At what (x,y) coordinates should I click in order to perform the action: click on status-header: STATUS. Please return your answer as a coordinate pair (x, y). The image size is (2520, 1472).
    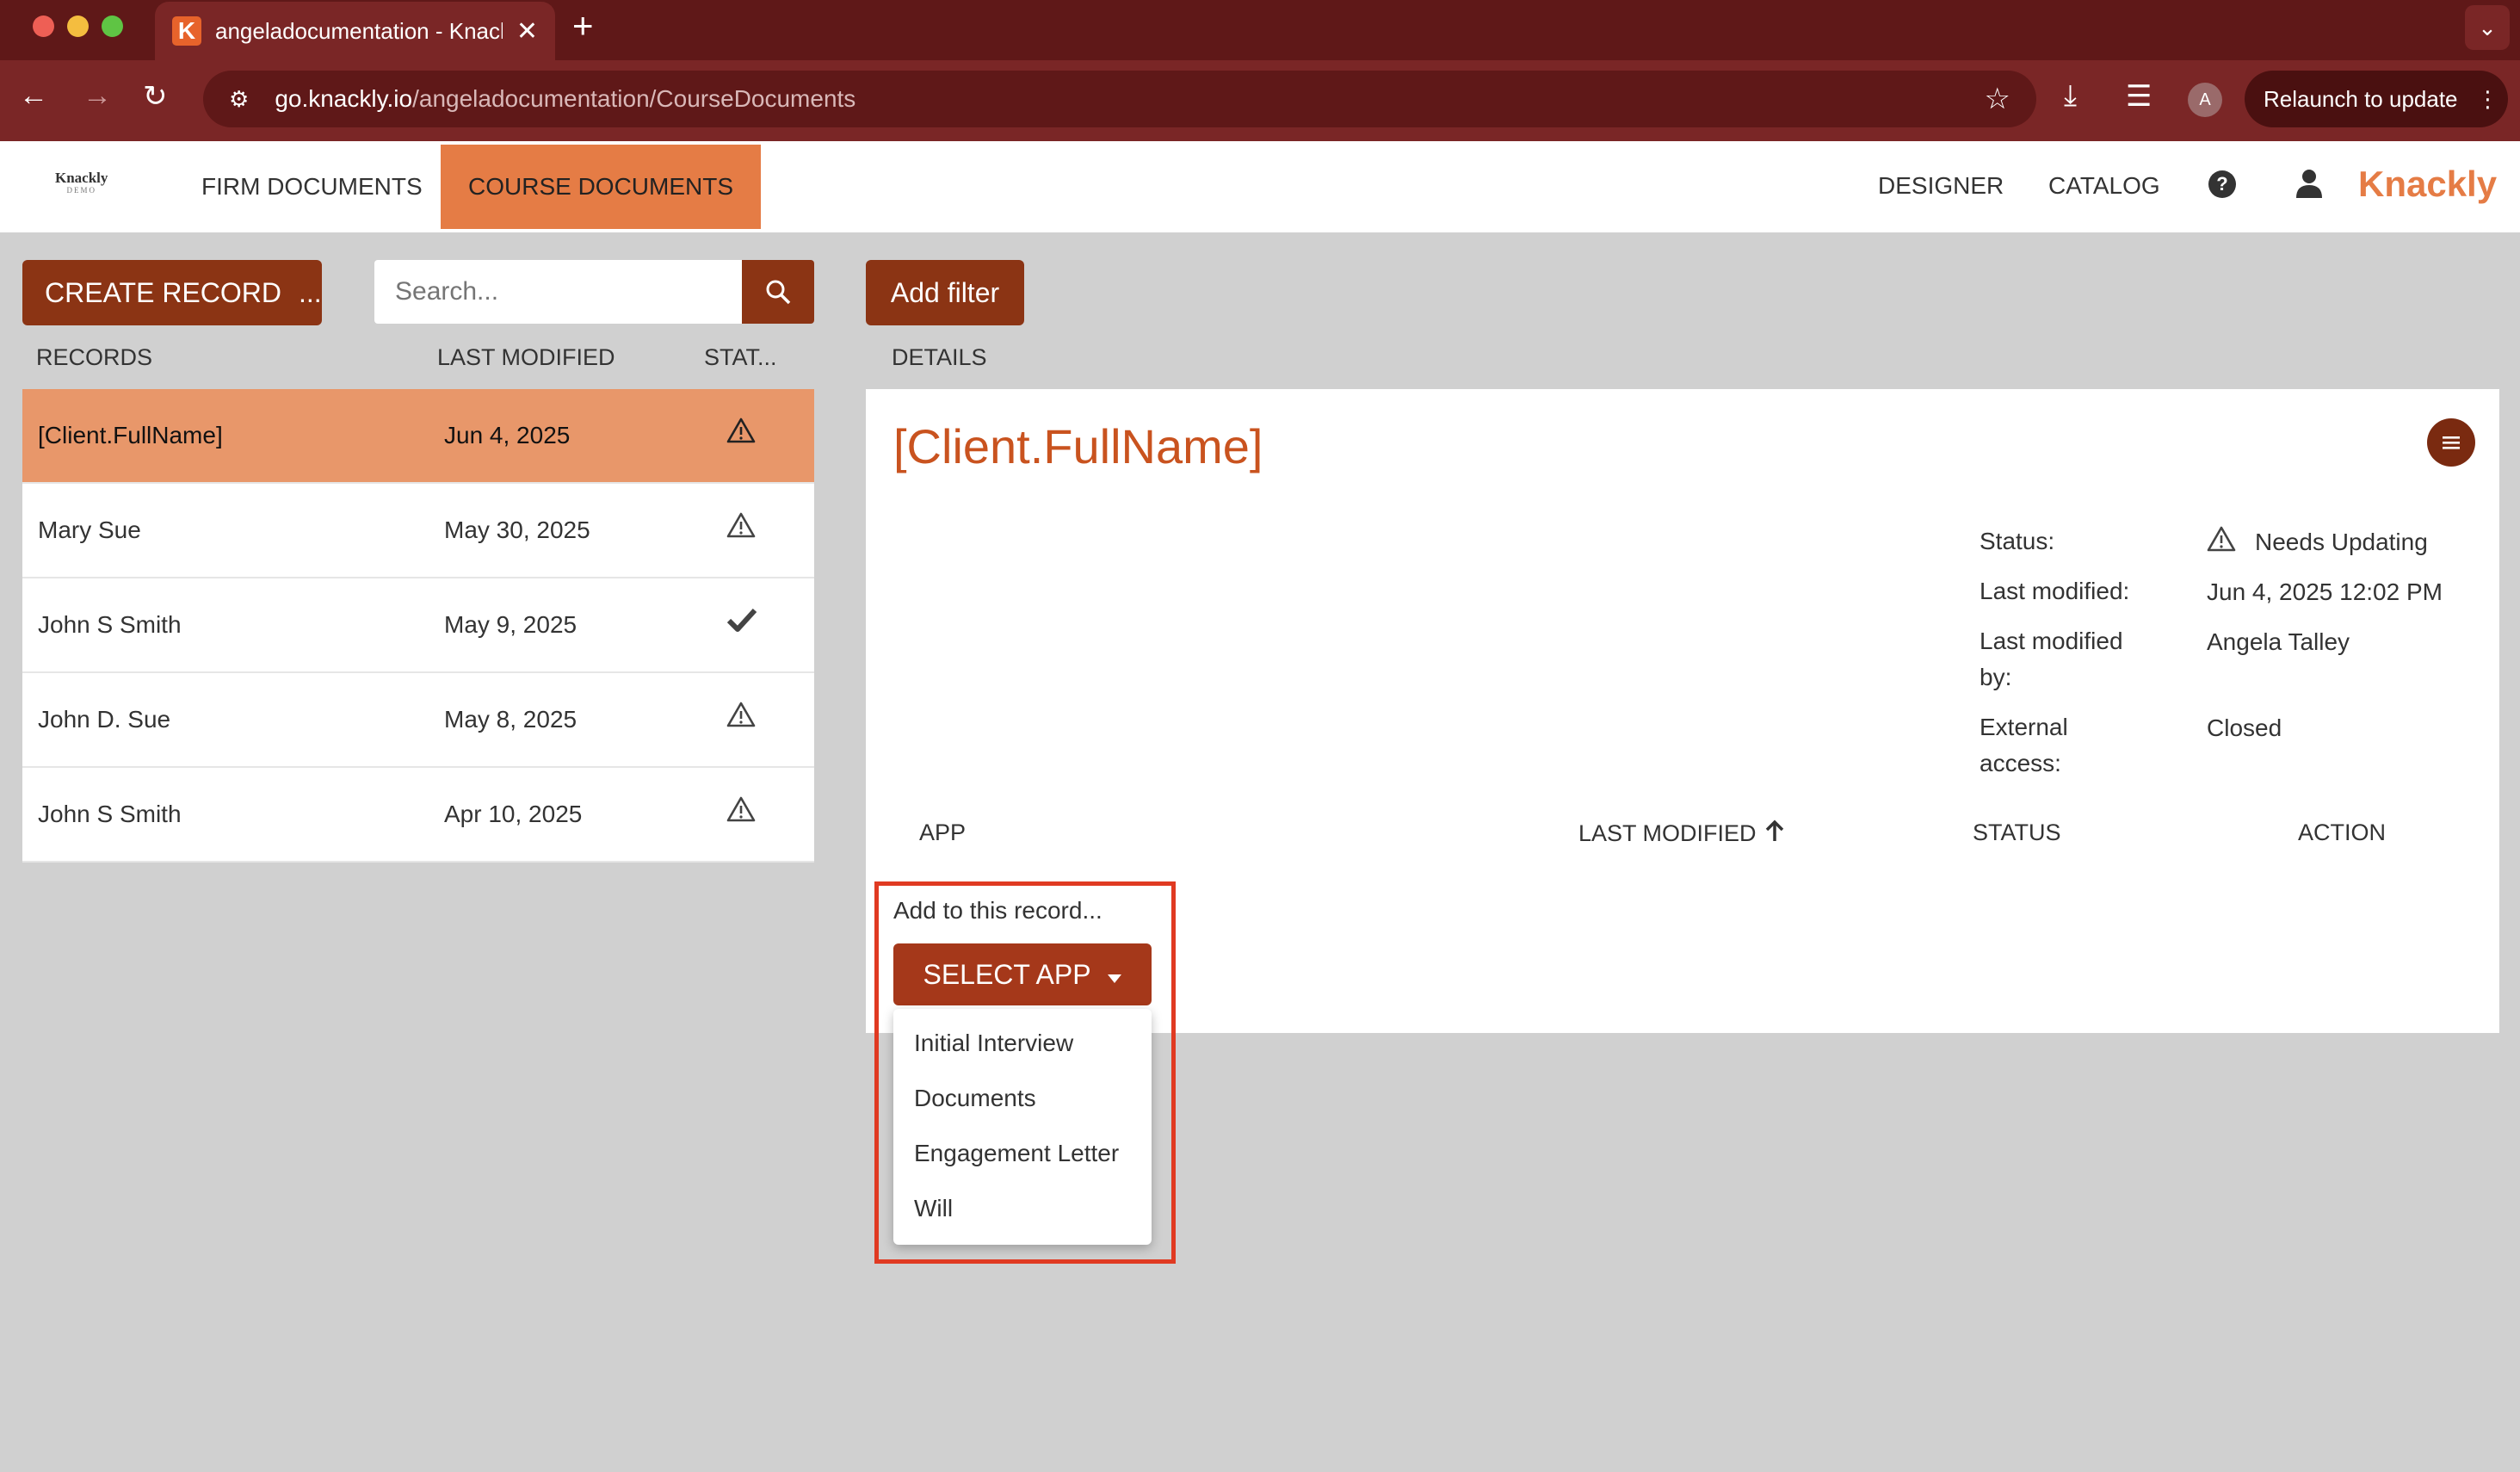
    Looking at the image, I should click on (2017, 832).